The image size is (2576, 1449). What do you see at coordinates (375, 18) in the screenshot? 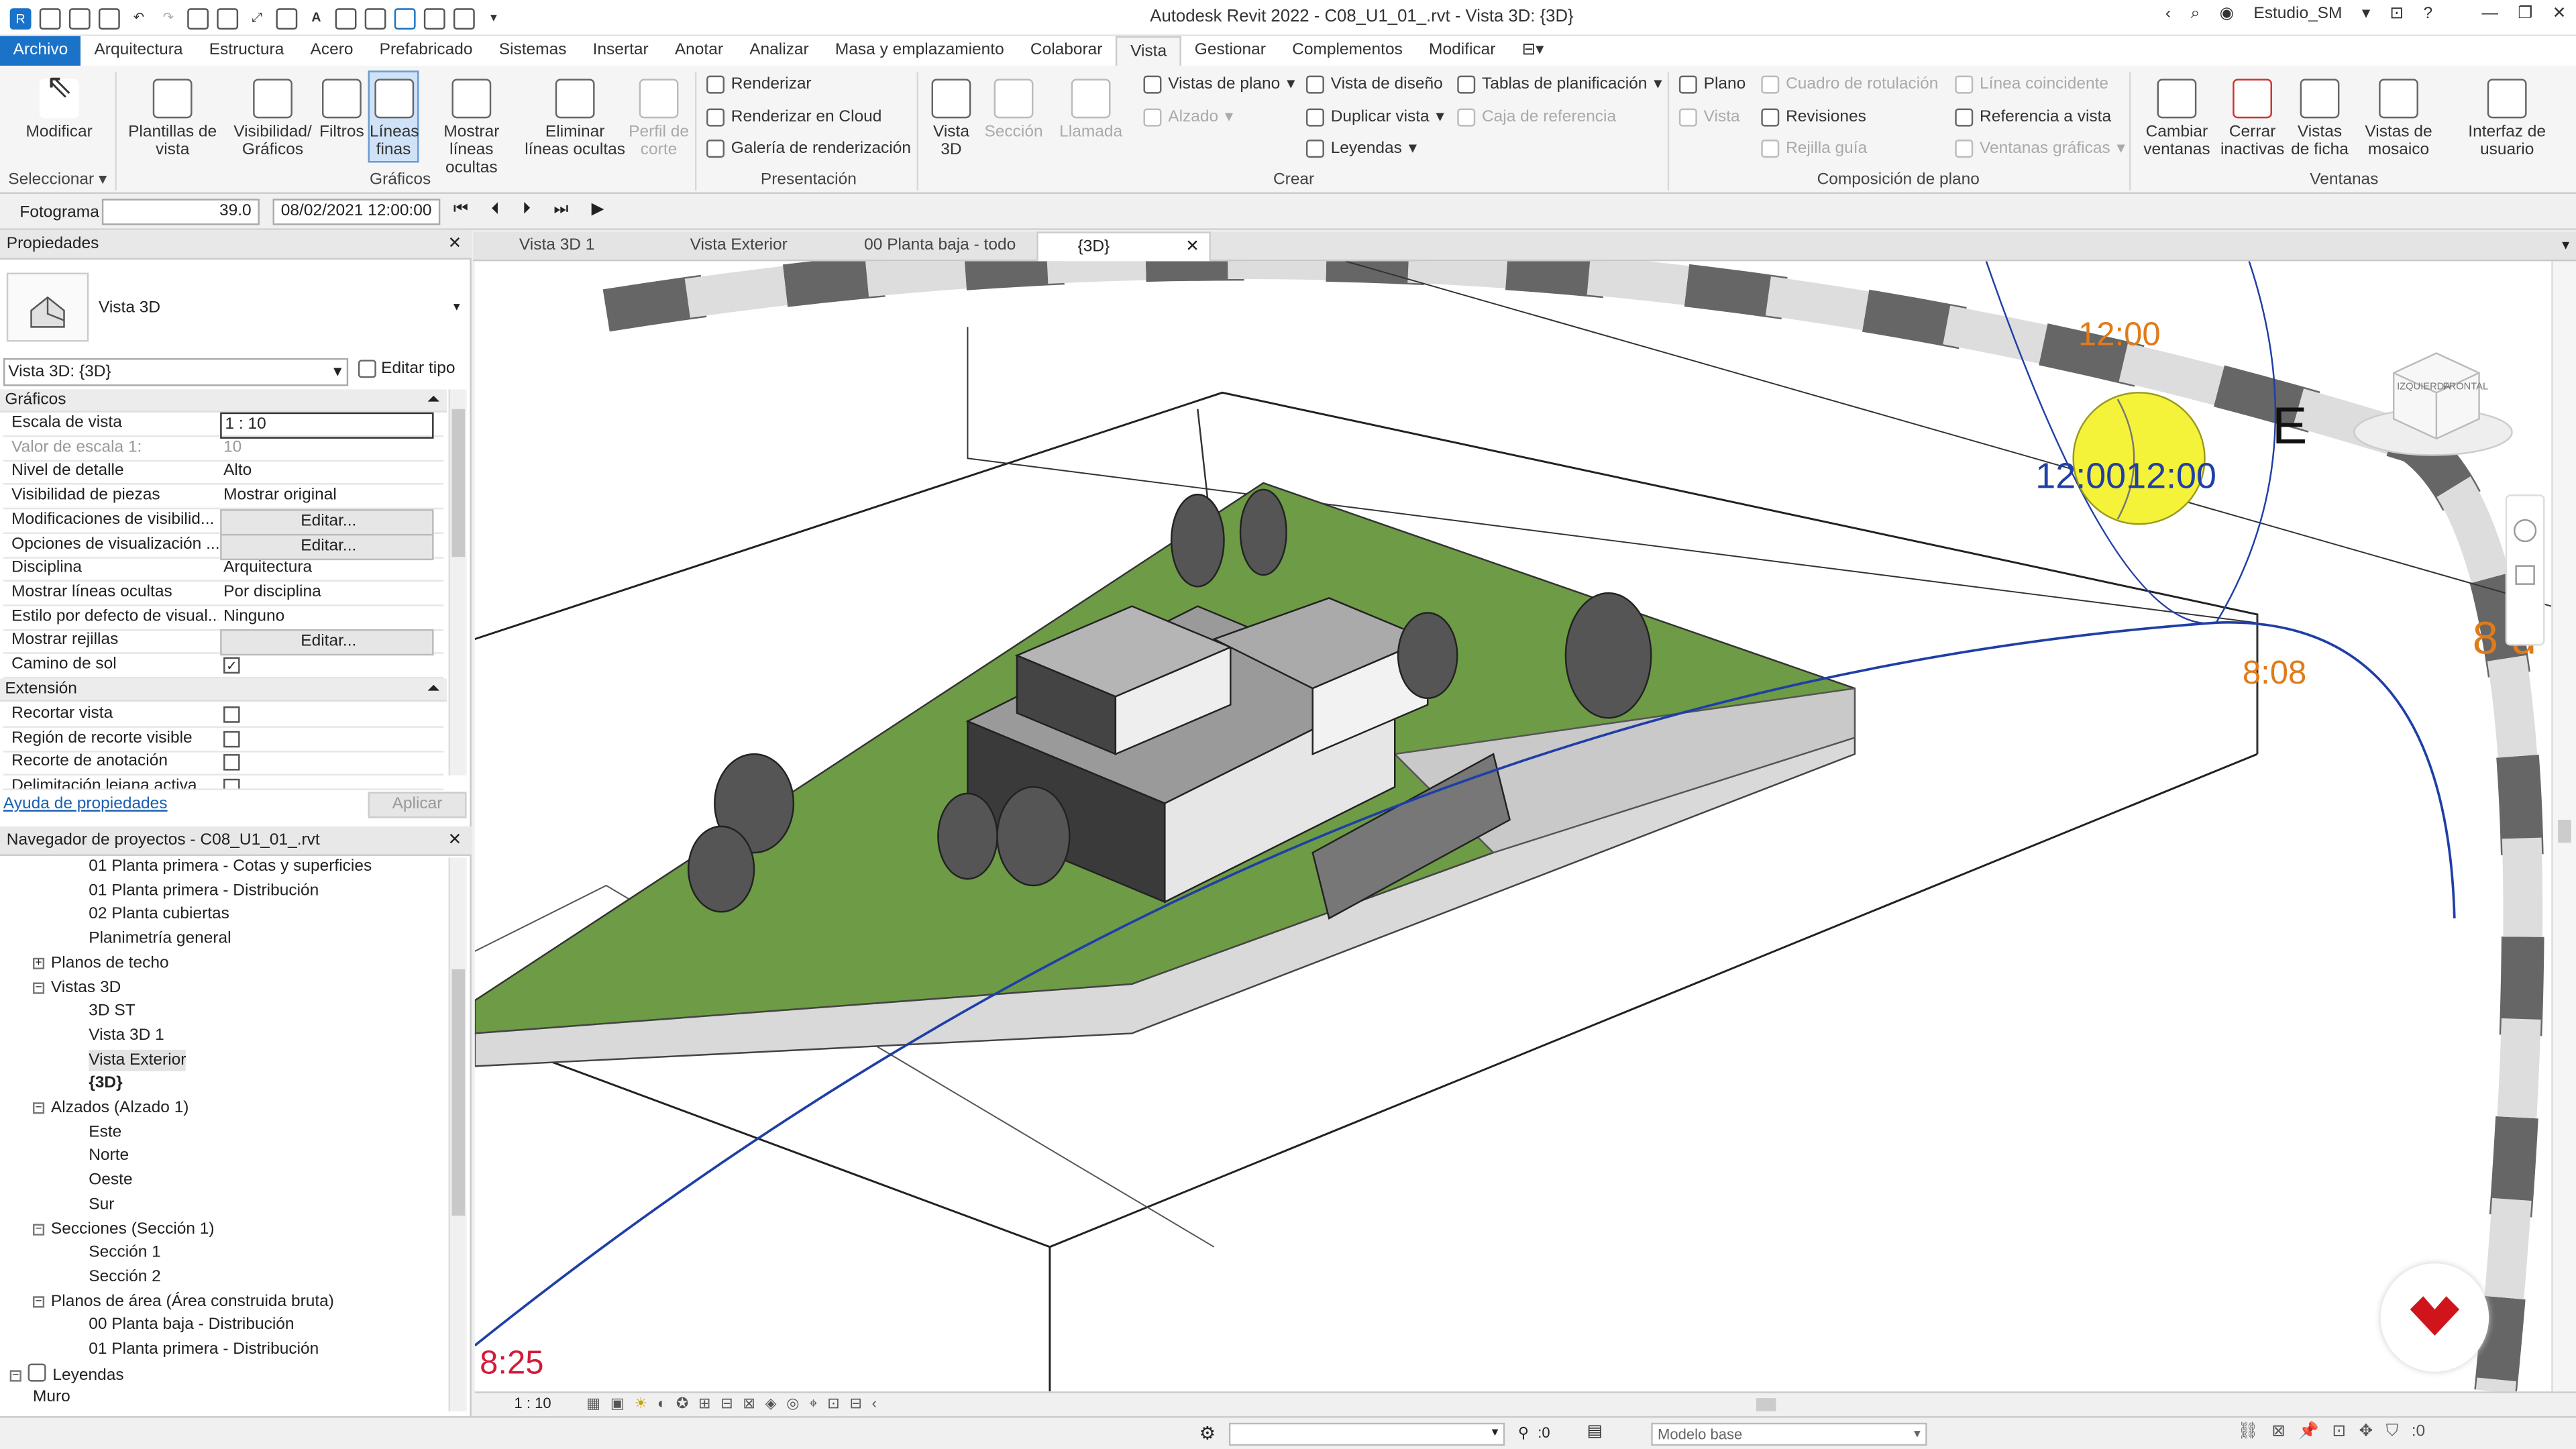
I see `section-icon` at bounding box center [375, 18].